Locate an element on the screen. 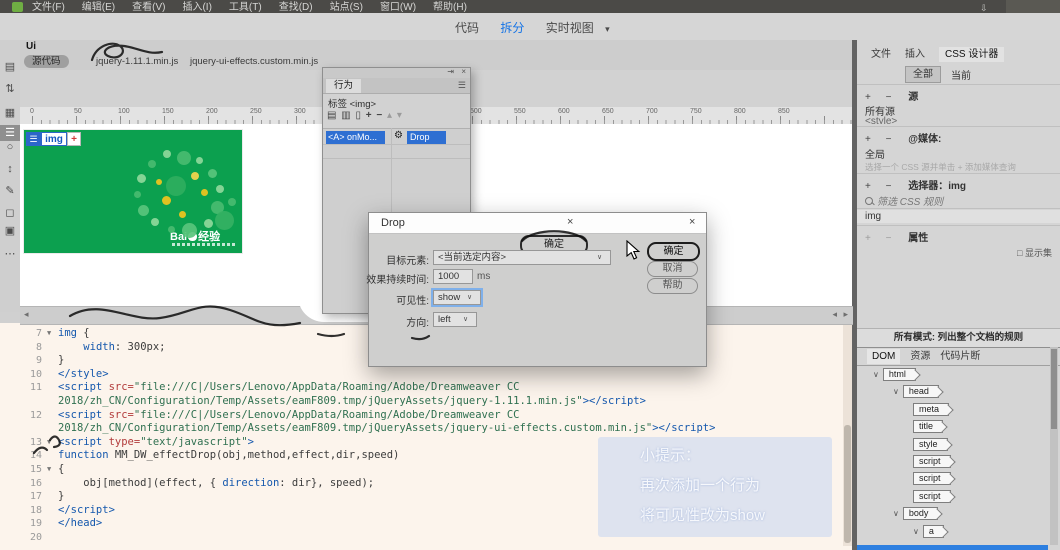 The width and height of the screenshot is (1060, 550). sort-icon: ⇅ is located at coordinates (10, 88).